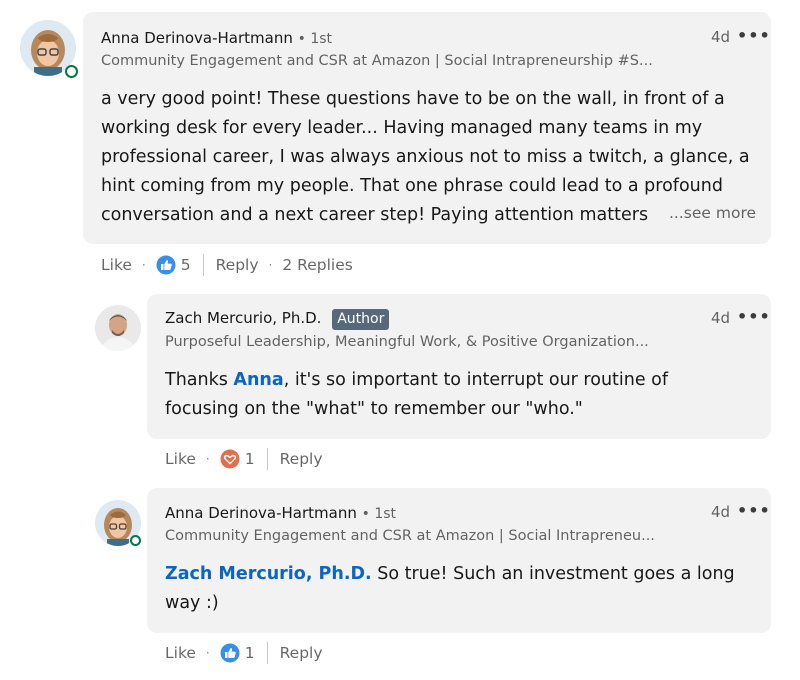 The width and height of the screenshot is (800, 680). I want to click on reply-text-start: Thanks, so click(199, 380).